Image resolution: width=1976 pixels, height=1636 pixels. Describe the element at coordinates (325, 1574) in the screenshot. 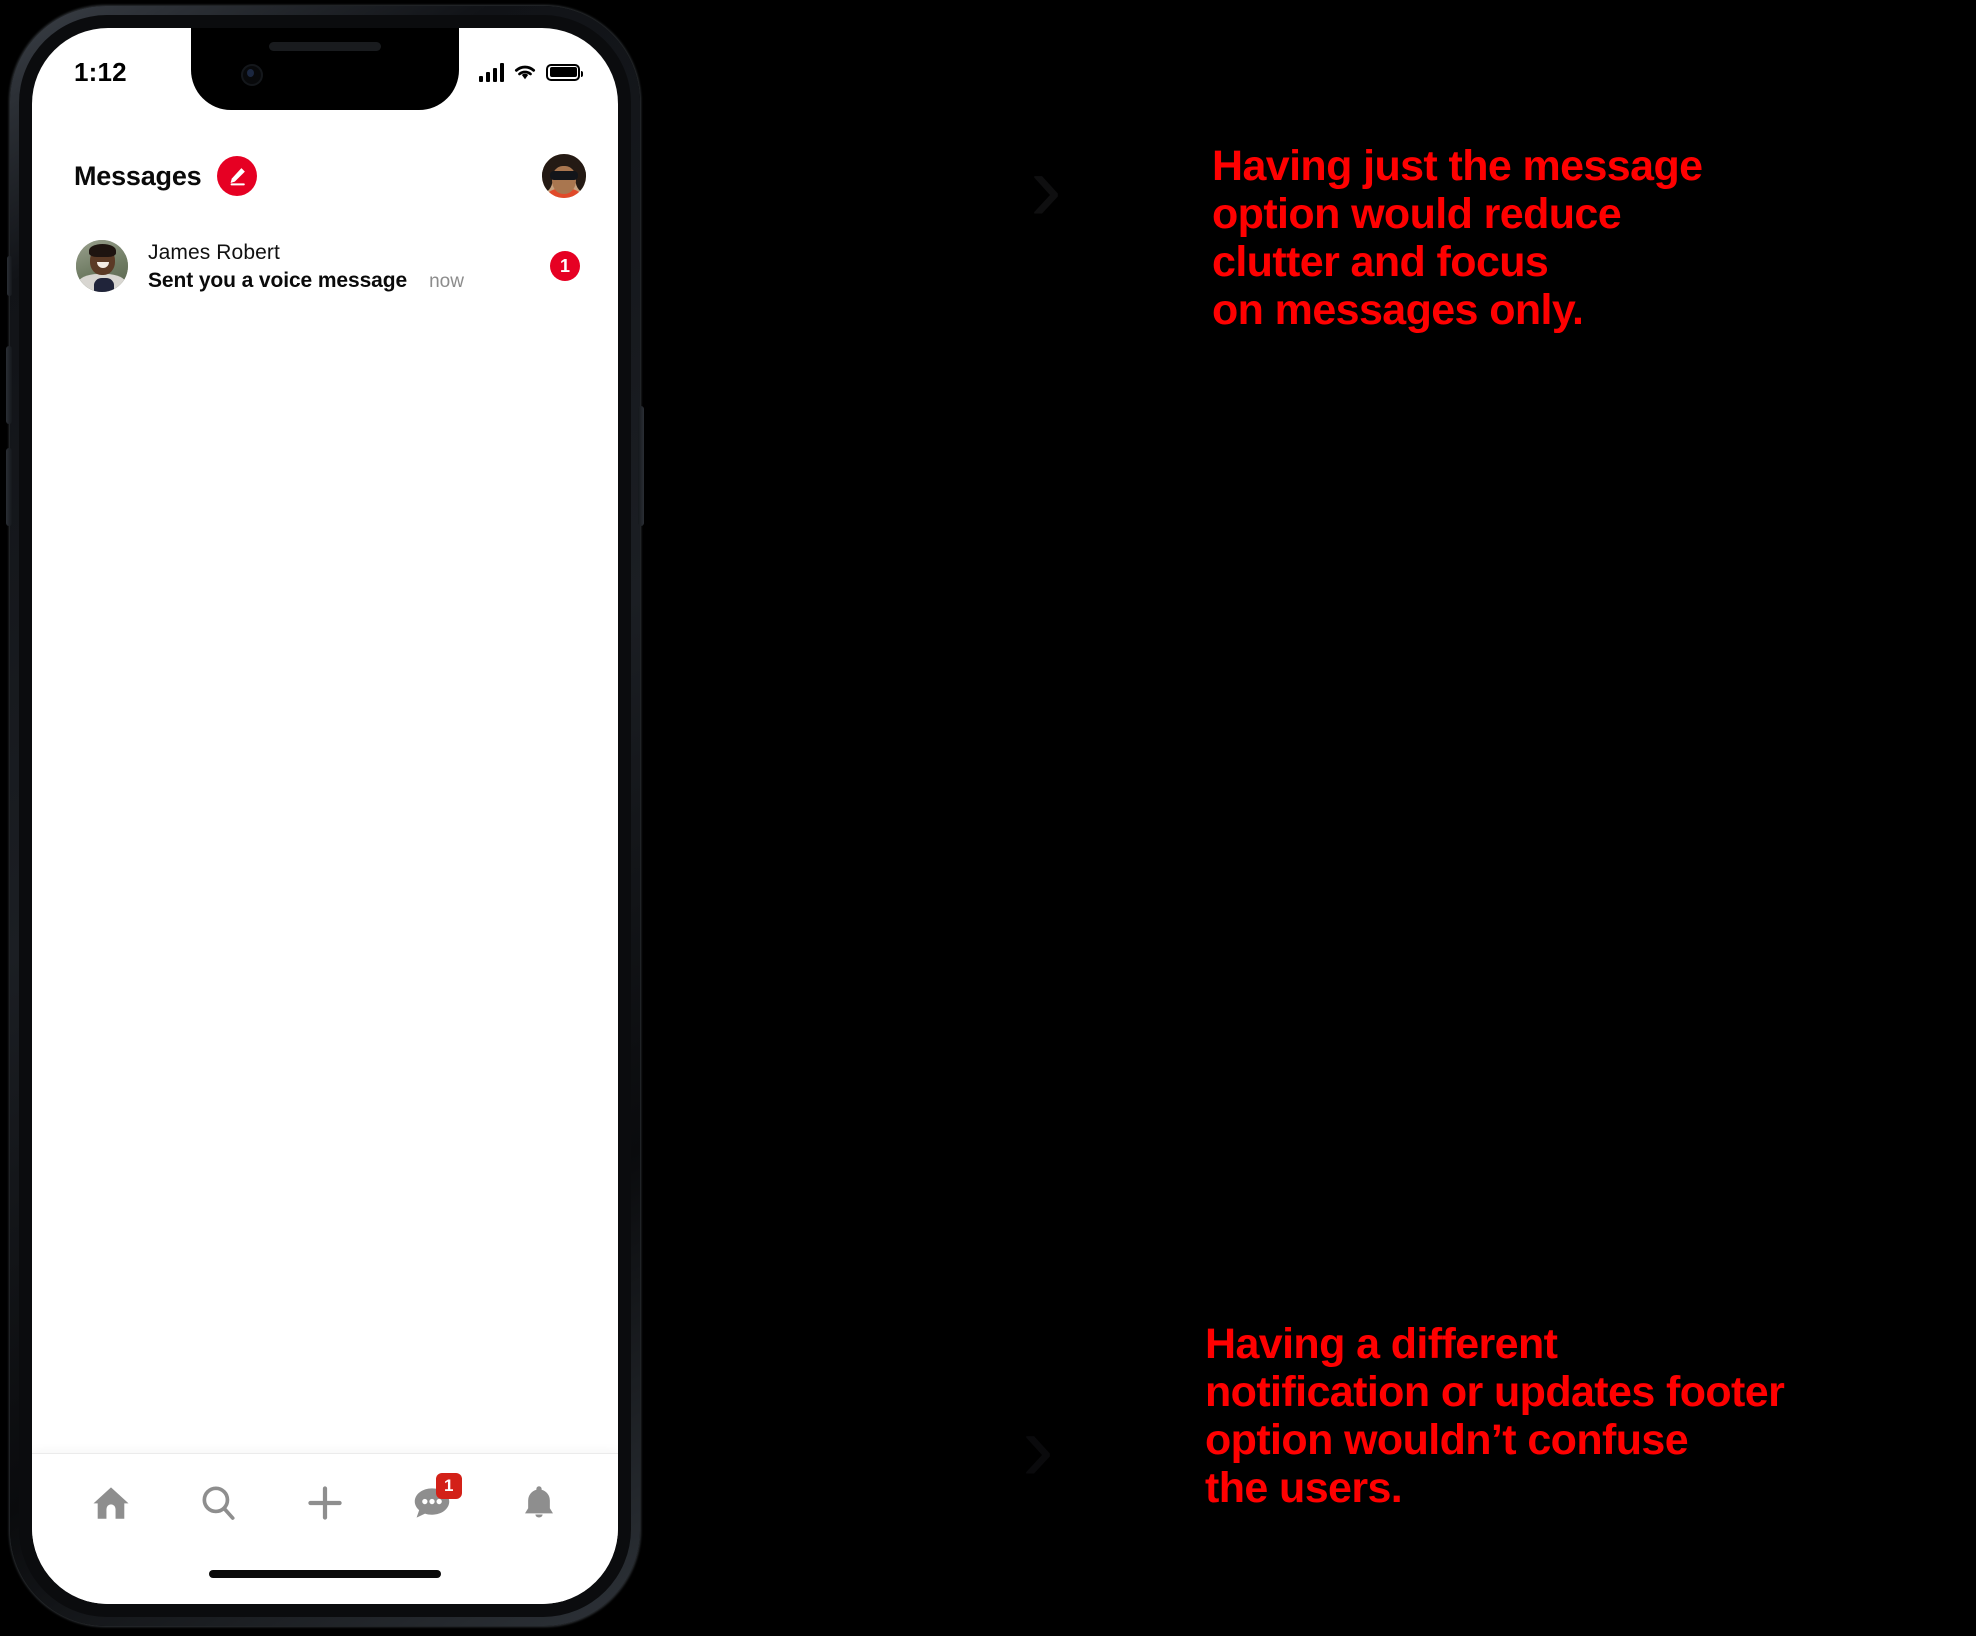

I see `home-indicator` at that location.